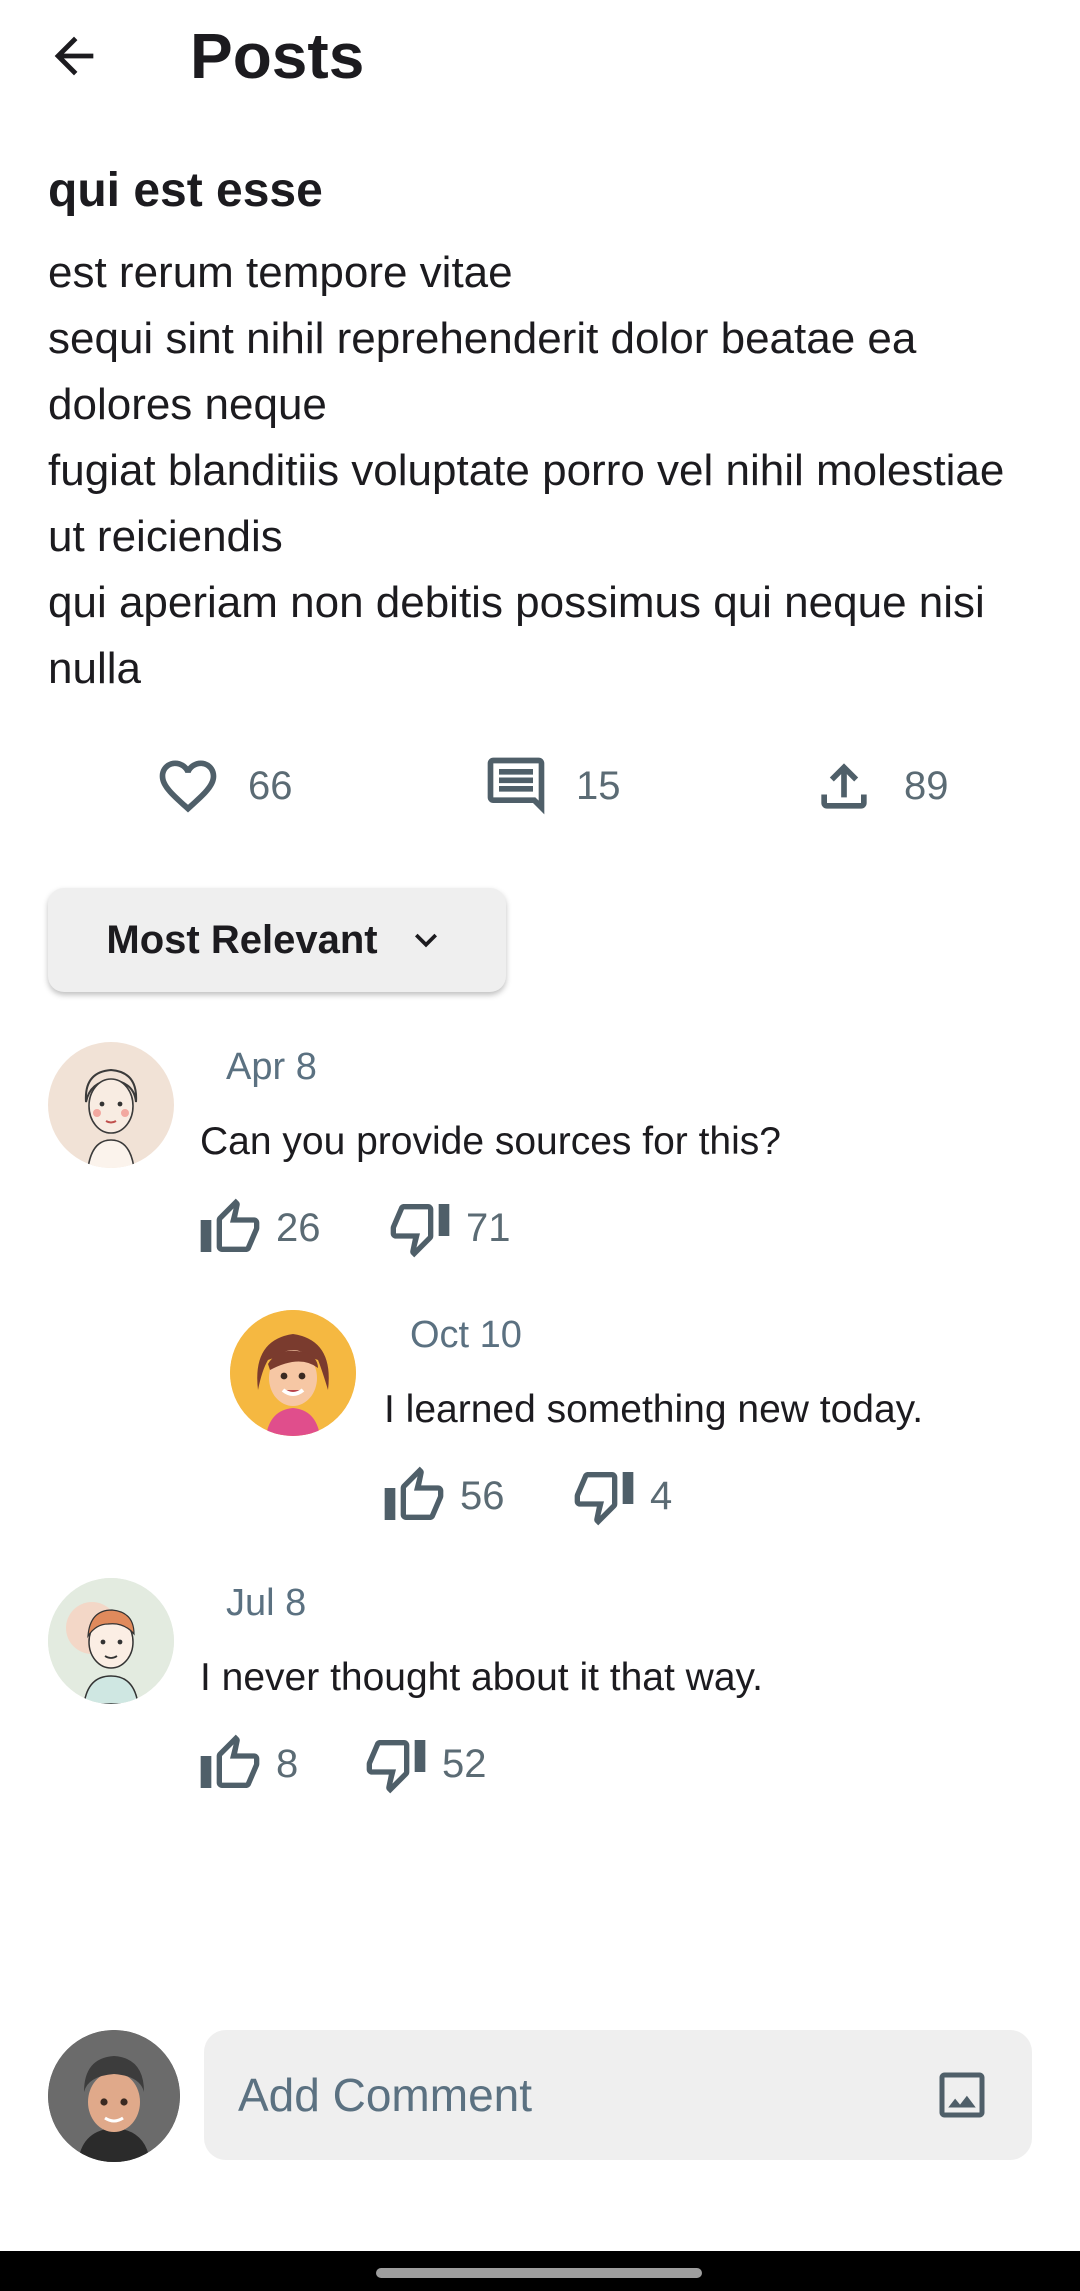  I want to click on upvote-count: 26, so click(298, 1227).